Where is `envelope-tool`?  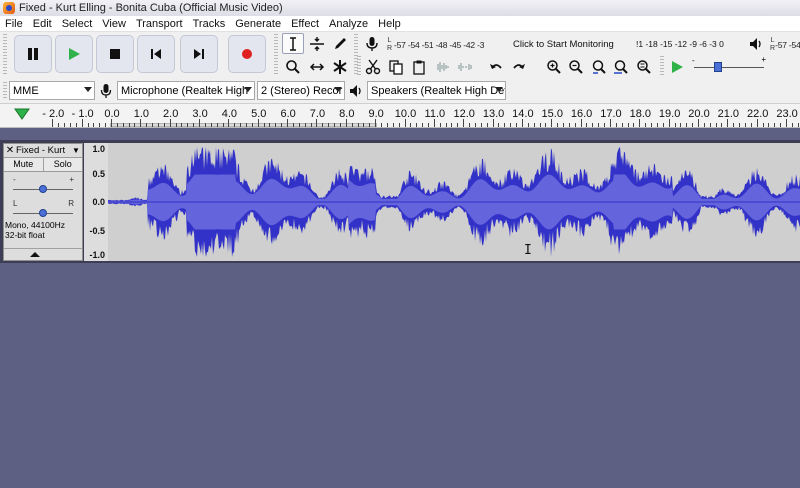 envelope-tool is located at coordinates (317, 43).